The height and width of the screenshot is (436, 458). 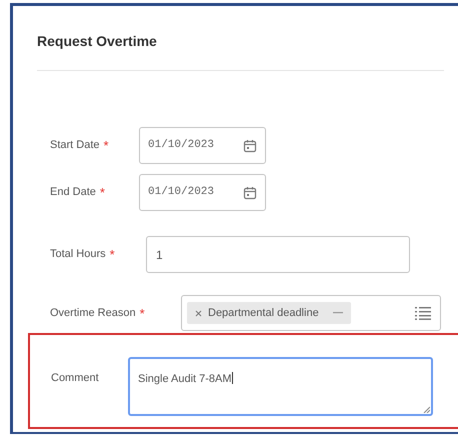 What do you see at coordinates (93, 313) in the screenshot?
I see `field-label: Overtime Reason` at bounding box center [93, 313].